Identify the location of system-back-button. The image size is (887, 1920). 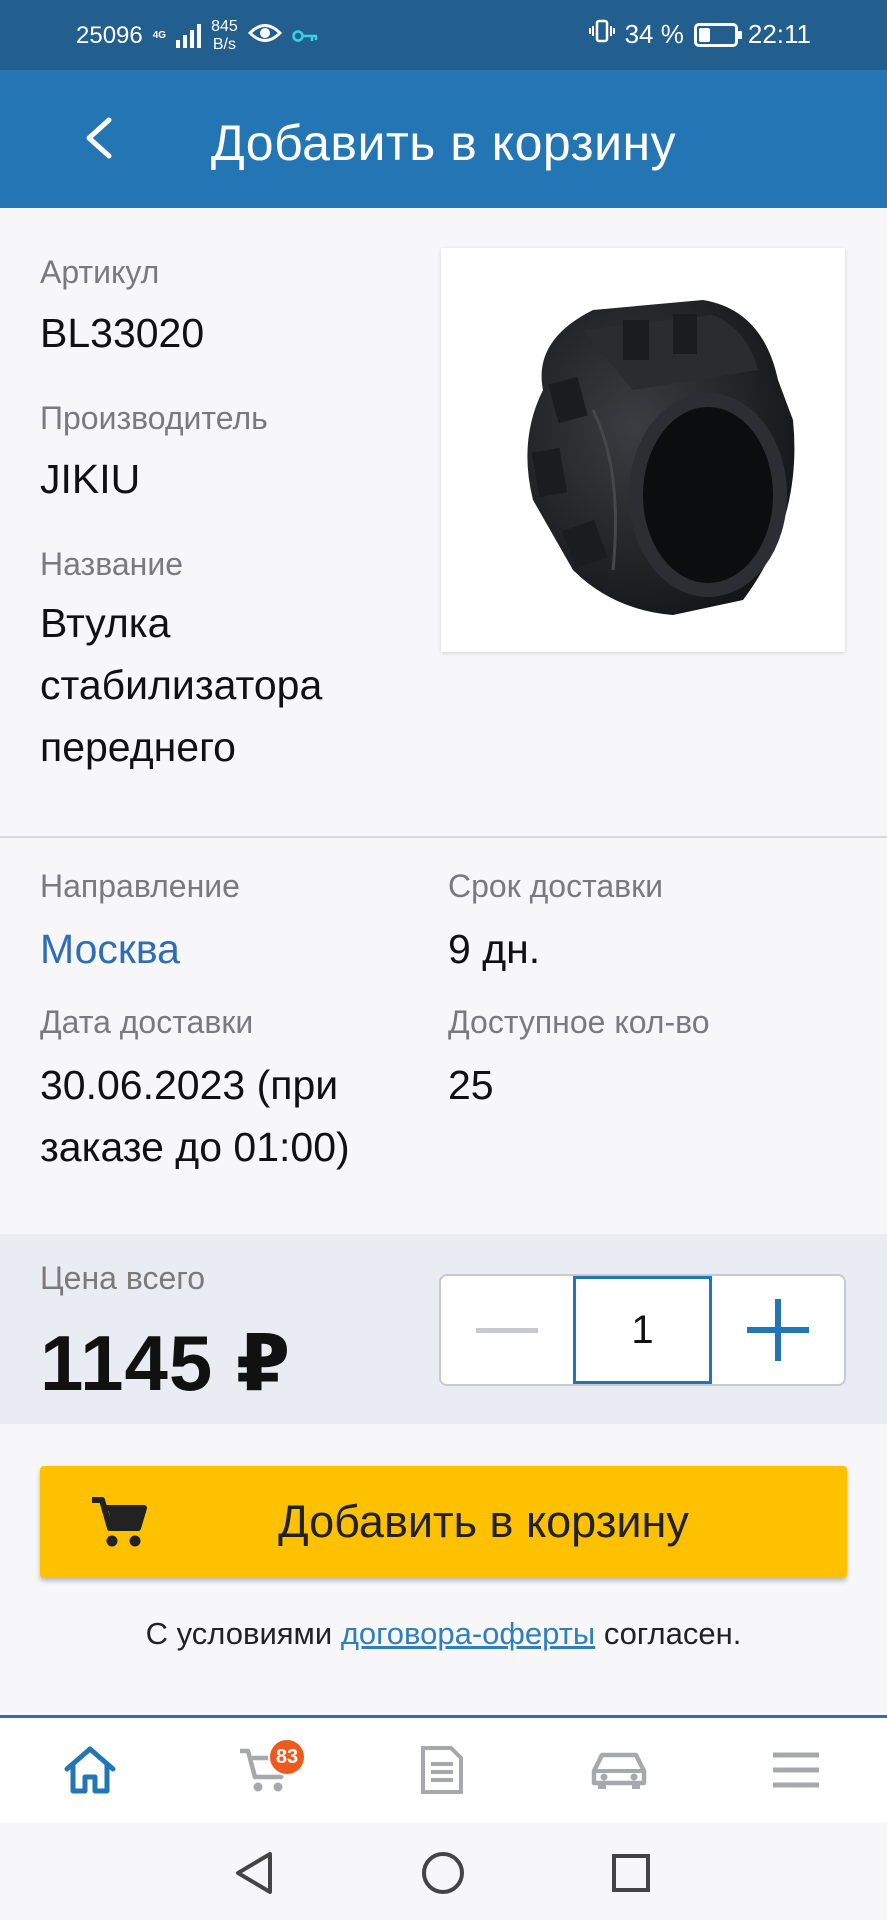
(254, 1873).